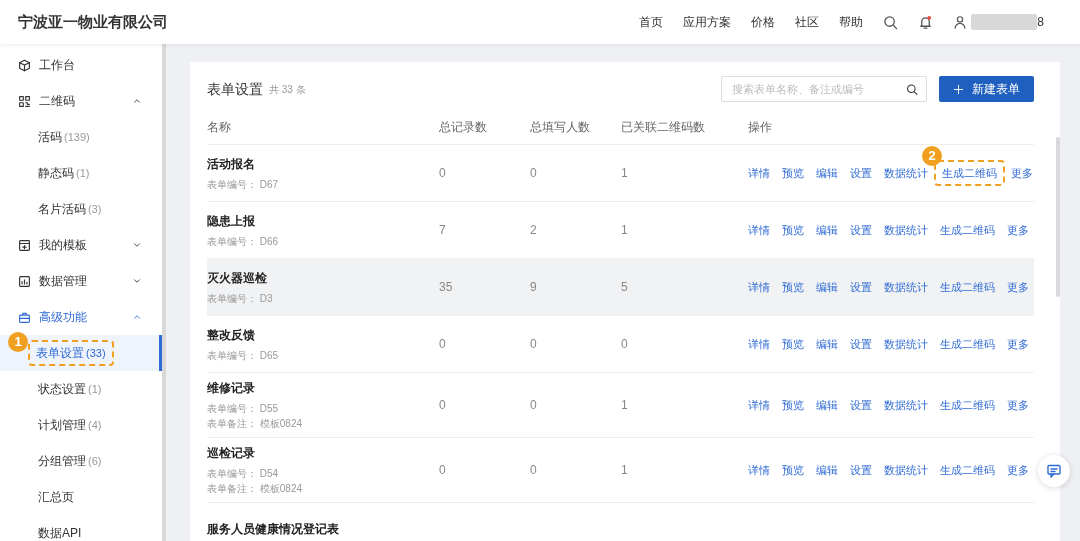 This screenshot has height=541, width=1080. What do you see at coordinates (70, 389) in the screenshot?
I see `menu-item: 状态设置 (1)` at bounding box center [70, 389].